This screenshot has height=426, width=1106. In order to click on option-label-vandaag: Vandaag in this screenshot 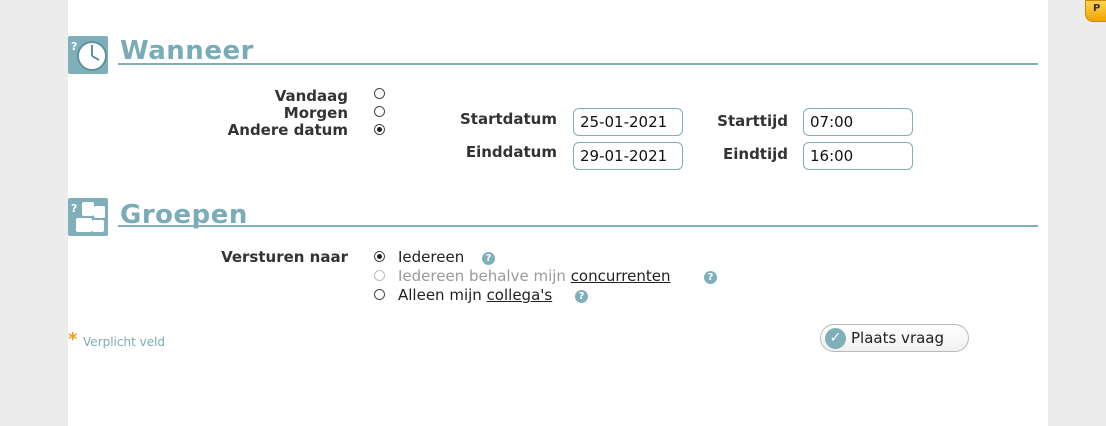, I will do `click(311, 96)`.